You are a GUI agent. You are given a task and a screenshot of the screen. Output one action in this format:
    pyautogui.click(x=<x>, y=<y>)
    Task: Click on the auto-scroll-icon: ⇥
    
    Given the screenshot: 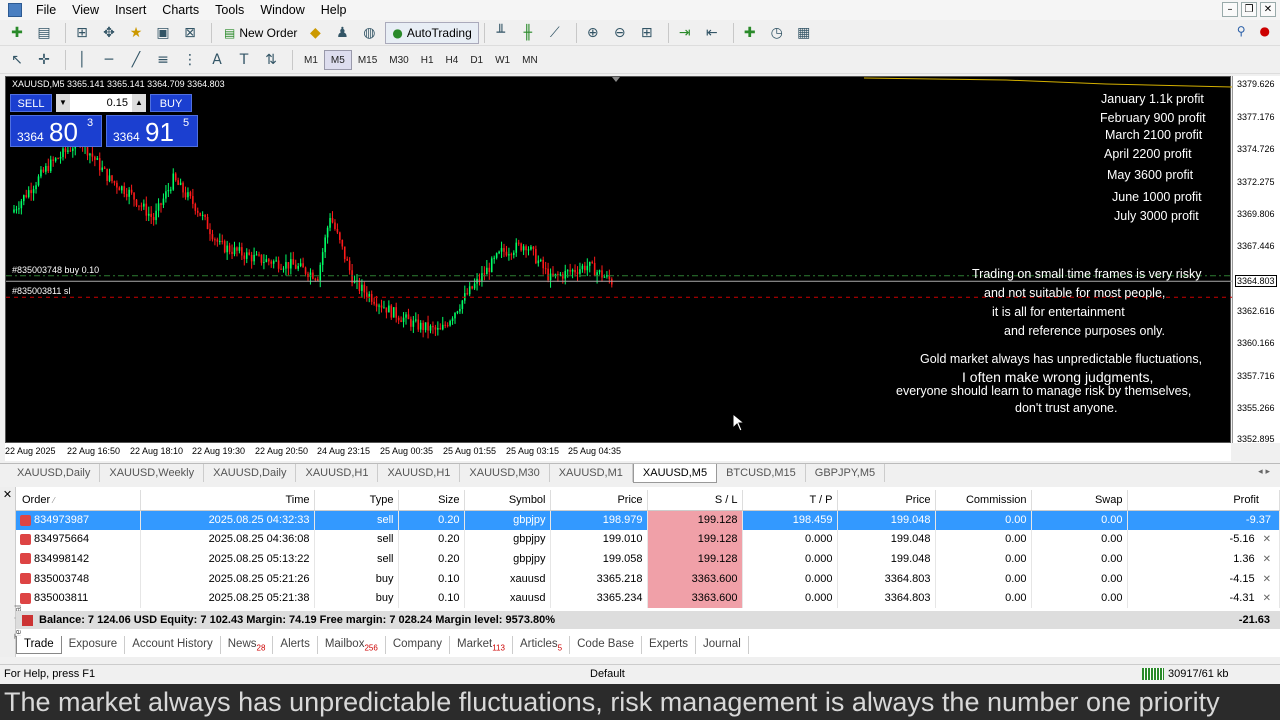 What is the action you would take?
    pyautogui.click(x=685, y=33)
    